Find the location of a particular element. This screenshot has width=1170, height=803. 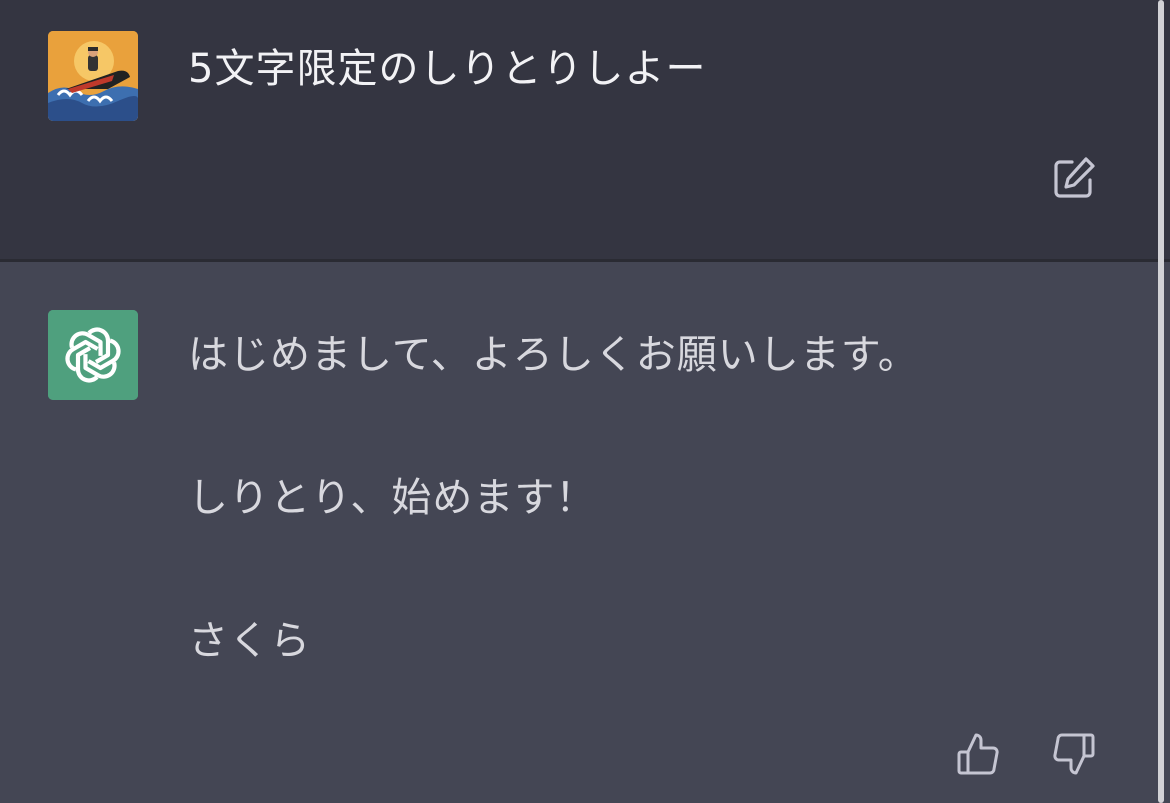

thumbs-down-button is located at coordinates (1074, 754).